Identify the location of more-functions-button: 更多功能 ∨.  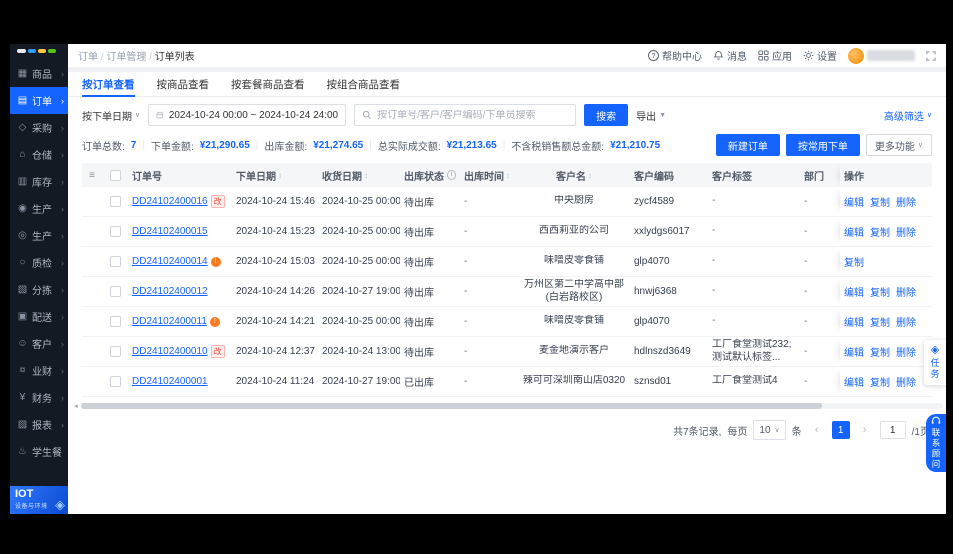
(898, 145).